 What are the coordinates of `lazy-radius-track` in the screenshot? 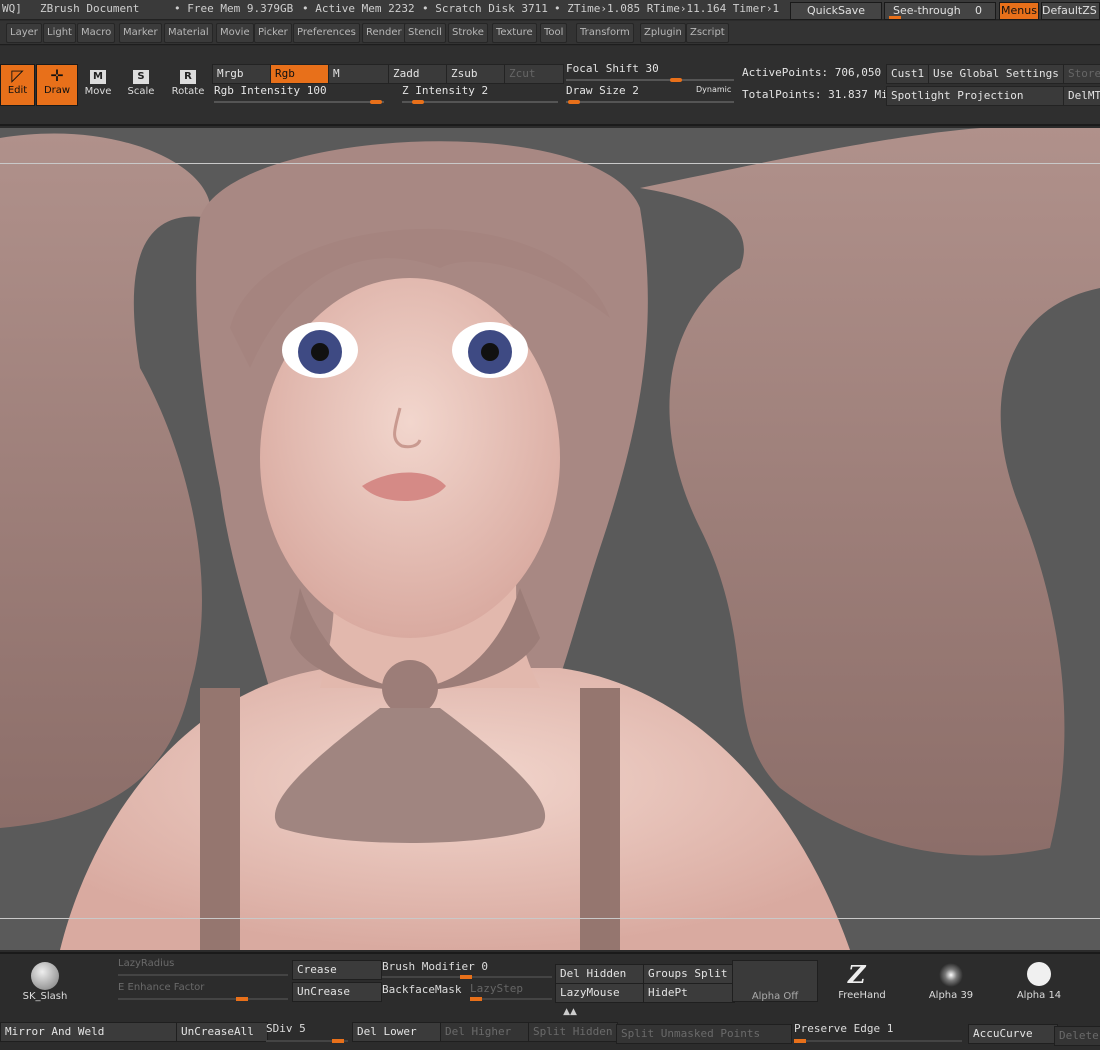 It's located at (203, 975).